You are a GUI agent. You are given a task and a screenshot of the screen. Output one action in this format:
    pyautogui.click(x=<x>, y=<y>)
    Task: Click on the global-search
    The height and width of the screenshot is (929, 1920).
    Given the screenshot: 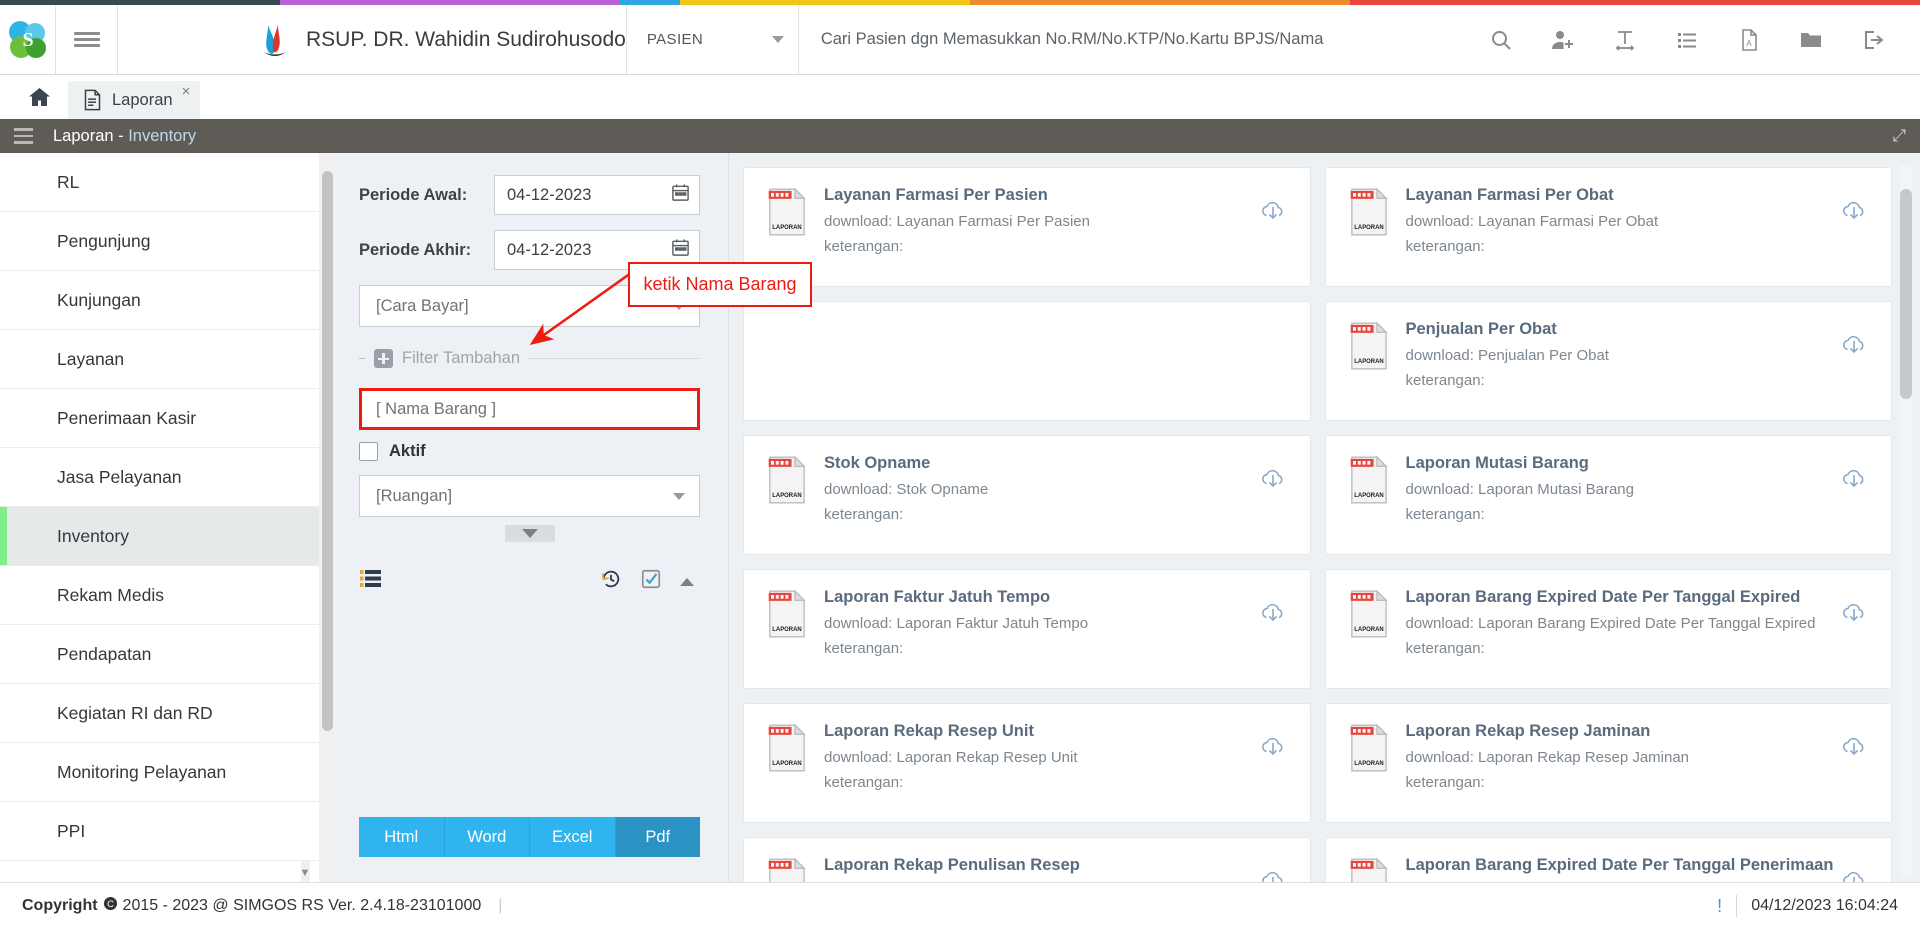 What is the action you would take?
    pyautogui.click(x=1134, y=39)
    